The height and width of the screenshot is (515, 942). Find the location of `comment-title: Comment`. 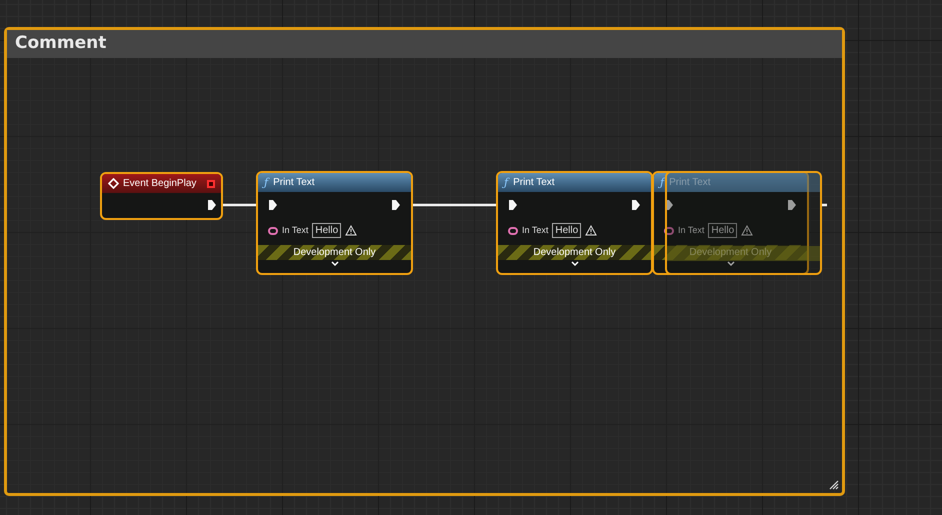

comment-title: Comment is located at coordinates (60, 44).